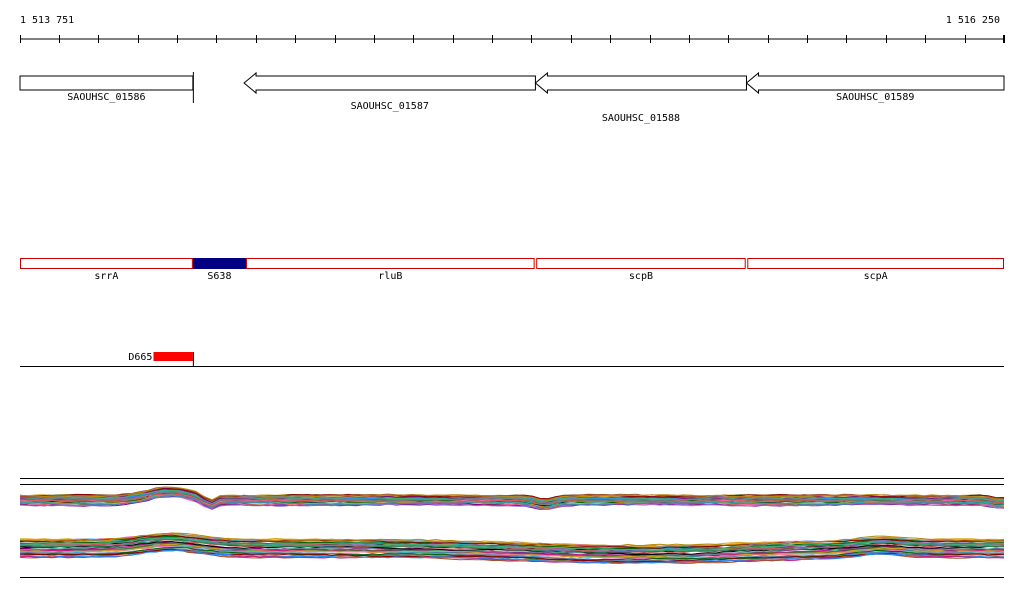 This screenshot has width=1024, height=615. Describe the element at coordinates (106, 97) in the screenshot. I see `gene-label: SAOUHSC_01586` at that location.